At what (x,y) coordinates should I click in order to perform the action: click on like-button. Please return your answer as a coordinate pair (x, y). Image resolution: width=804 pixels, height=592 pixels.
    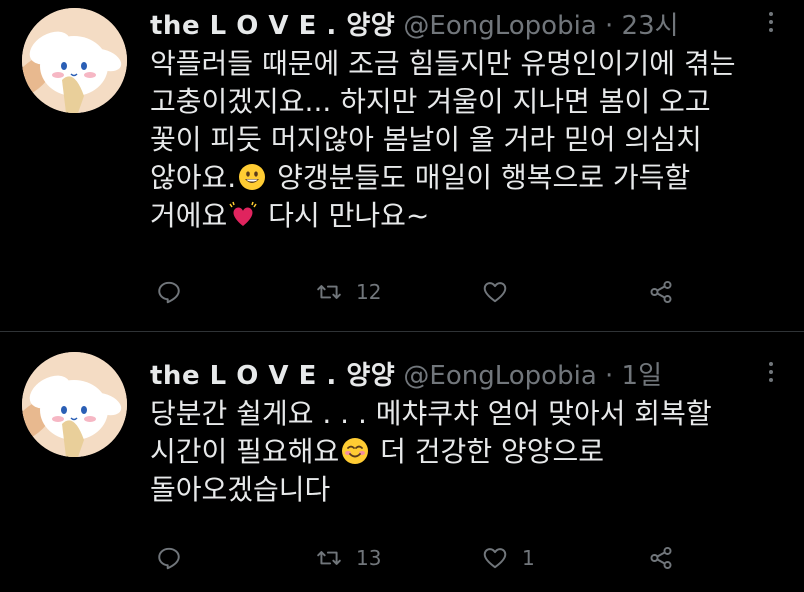
    Looking at the image, I should click on (502, 292).